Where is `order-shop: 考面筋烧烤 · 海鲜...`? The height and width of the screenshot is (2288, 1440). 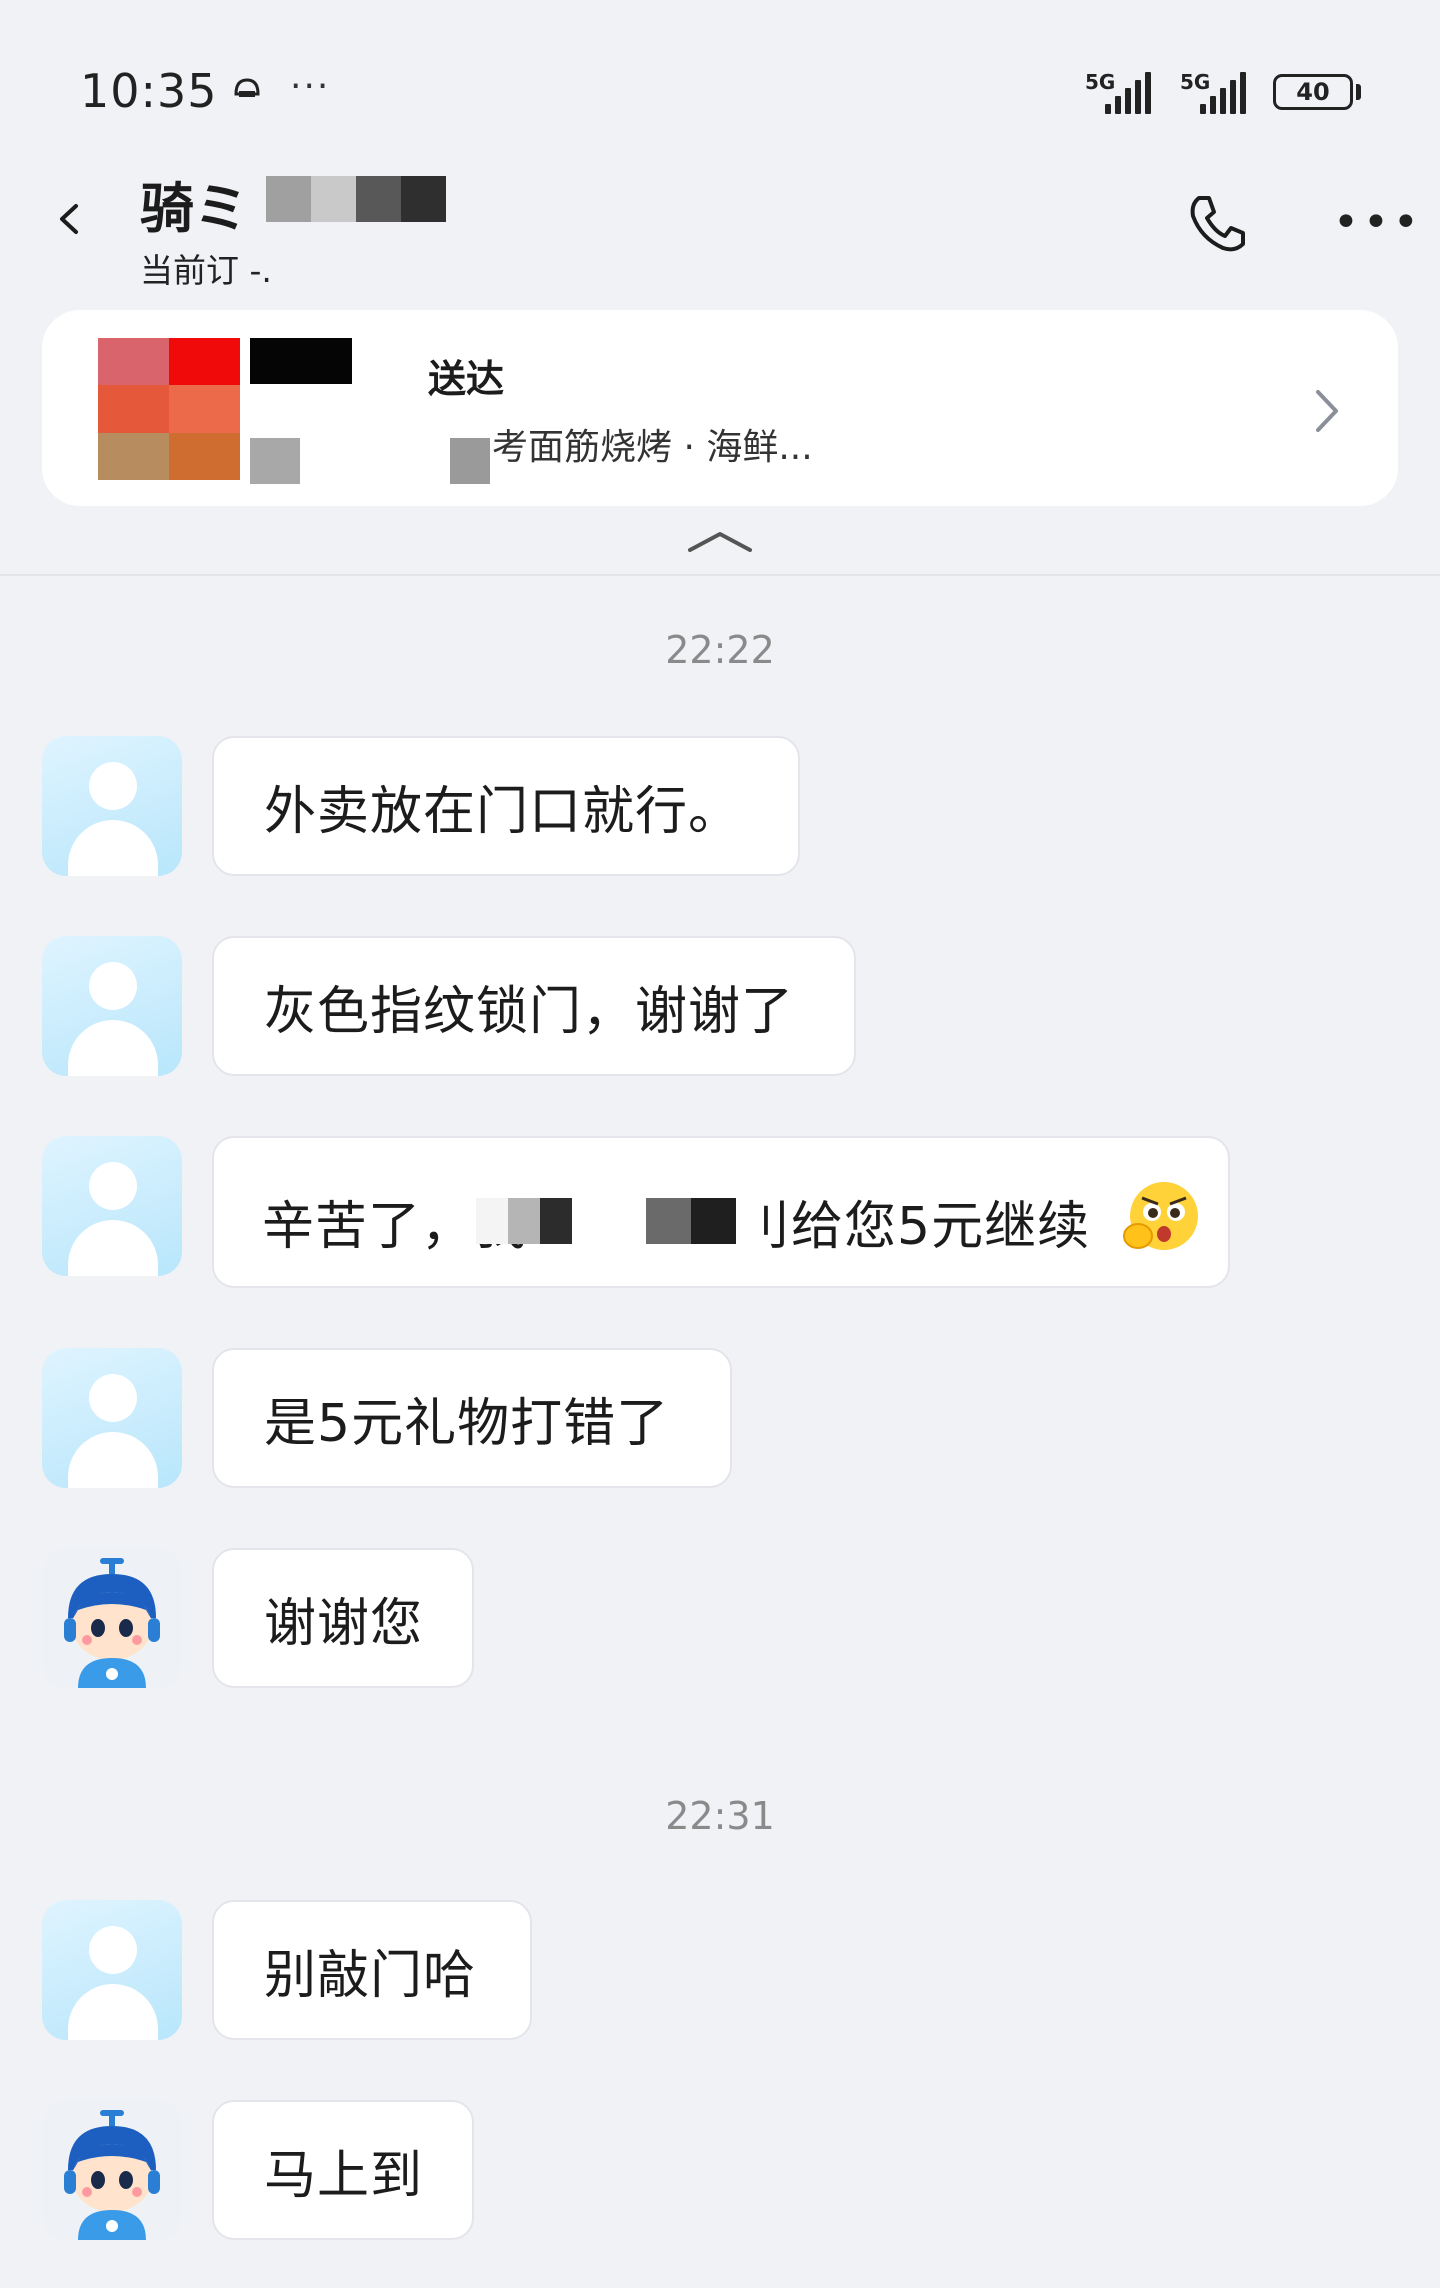
order-shop: 考面筋烧烤 · 海鲜... is located at coordinates (652, 447).